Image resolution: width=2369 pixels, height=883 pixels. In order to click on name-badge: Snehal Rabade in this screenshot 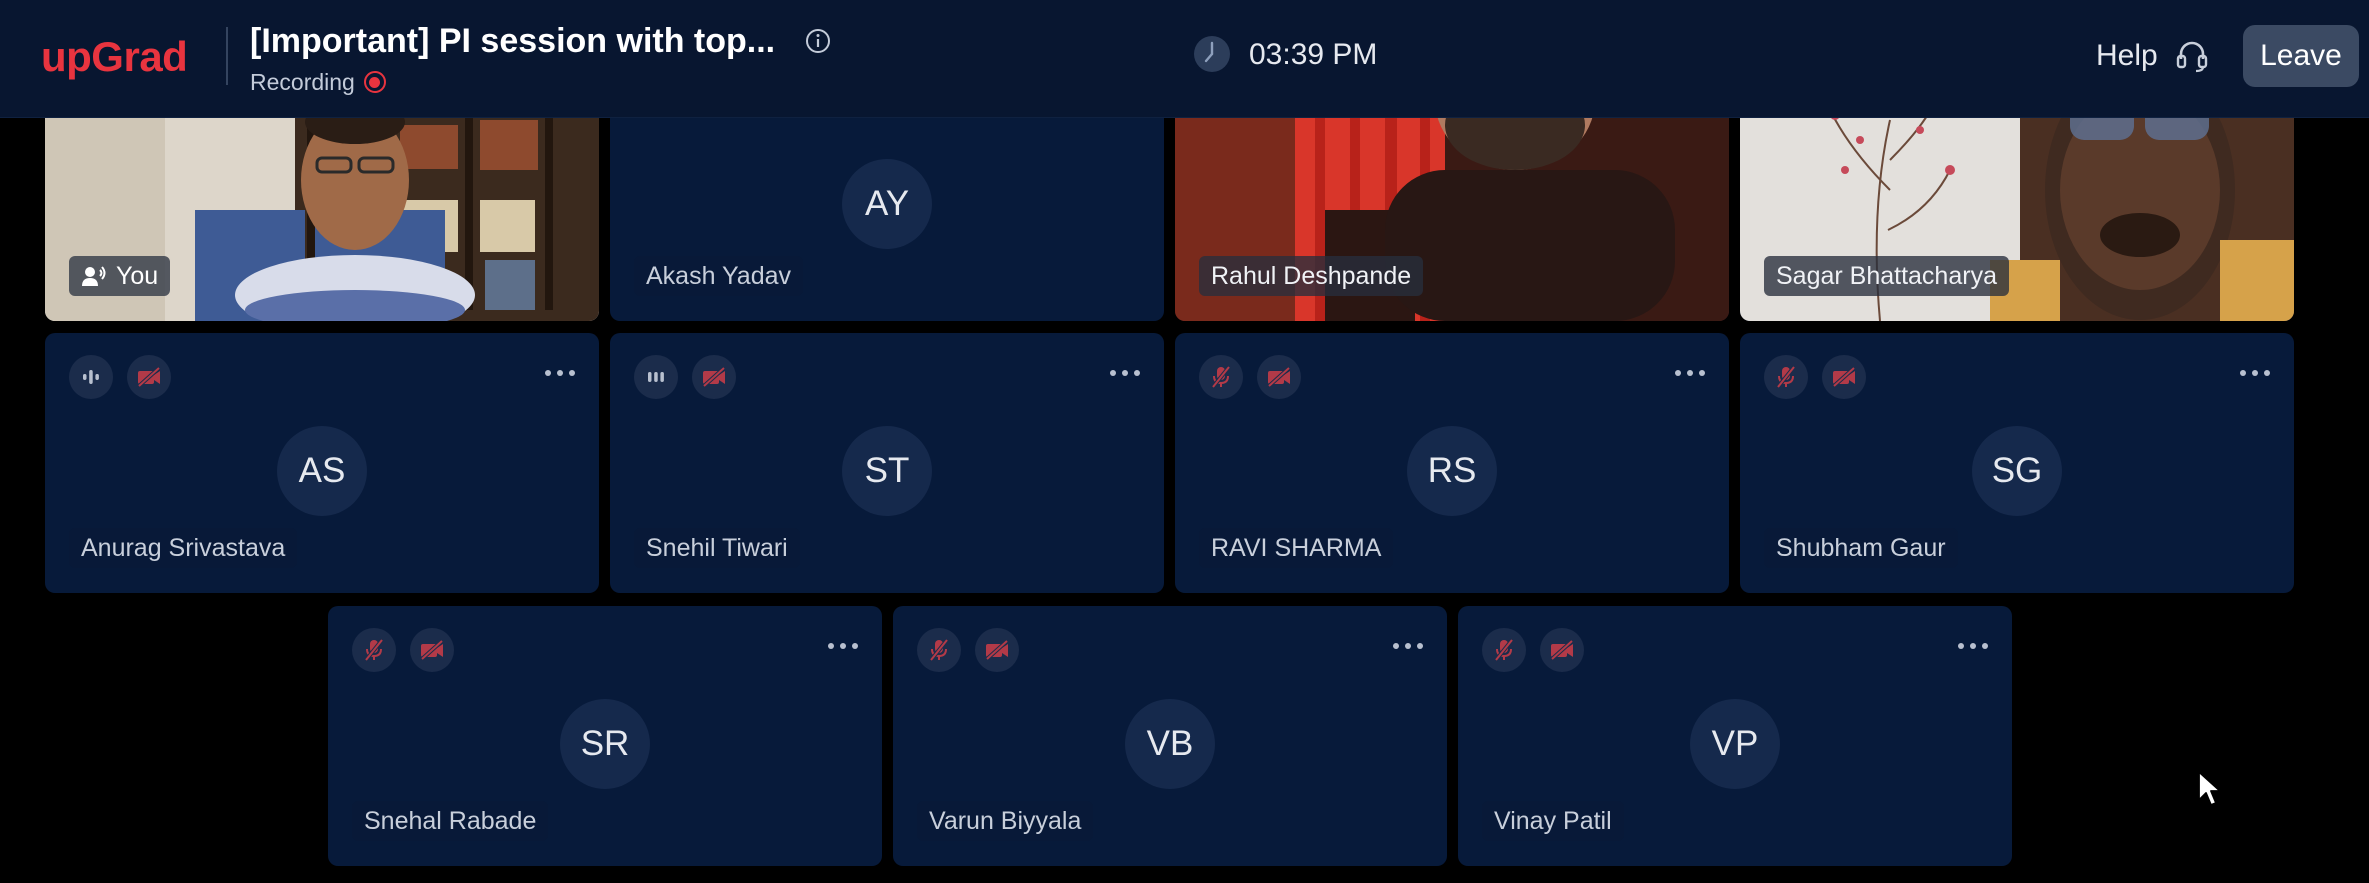, I will do `click(450, 821)`.